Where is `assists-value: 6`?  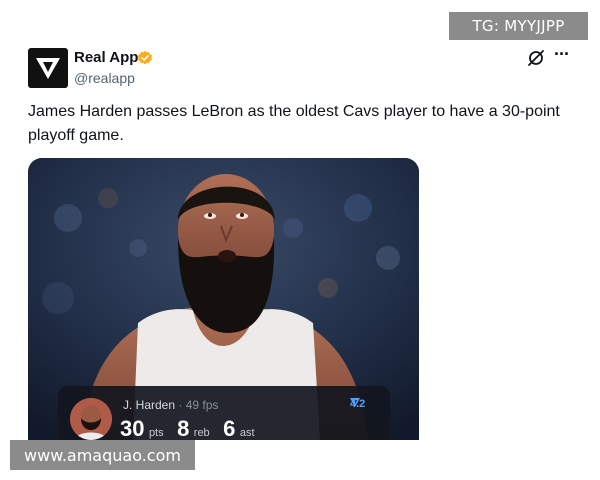
assists-value: 6 is located at coordinates (229, 428).